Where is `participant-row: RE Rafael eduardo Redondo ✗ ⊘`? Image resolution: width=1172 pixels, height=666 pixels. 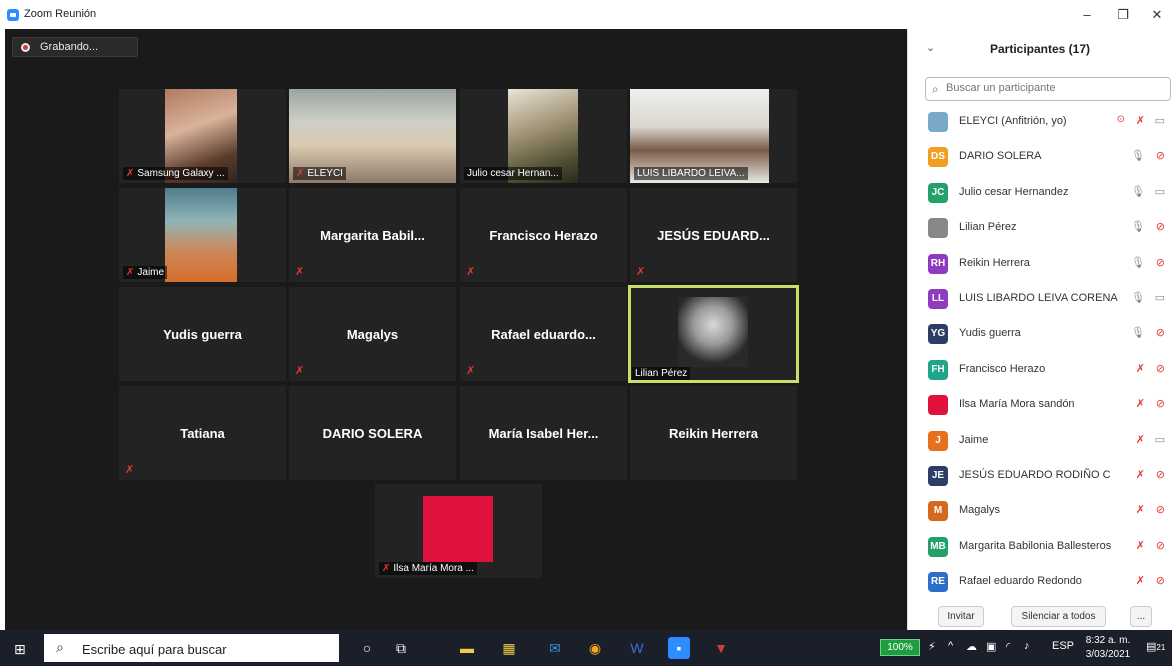
participant-row: RE Rafael eduardo Redondo ✗ ⊘ is located at coordinates (1040, 582).